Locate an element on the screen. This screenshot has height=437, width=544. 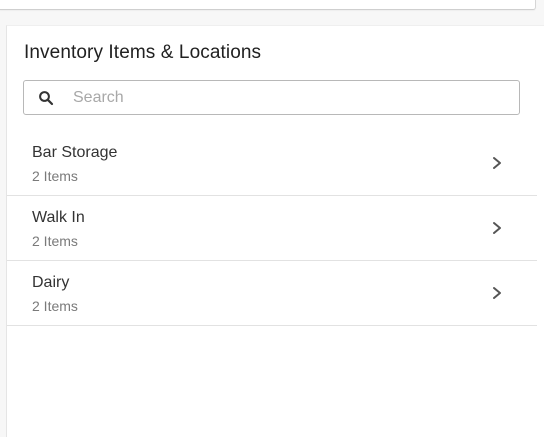
list-item-walk-in: Walk In 2 Items is located at coordinates (272, 228).